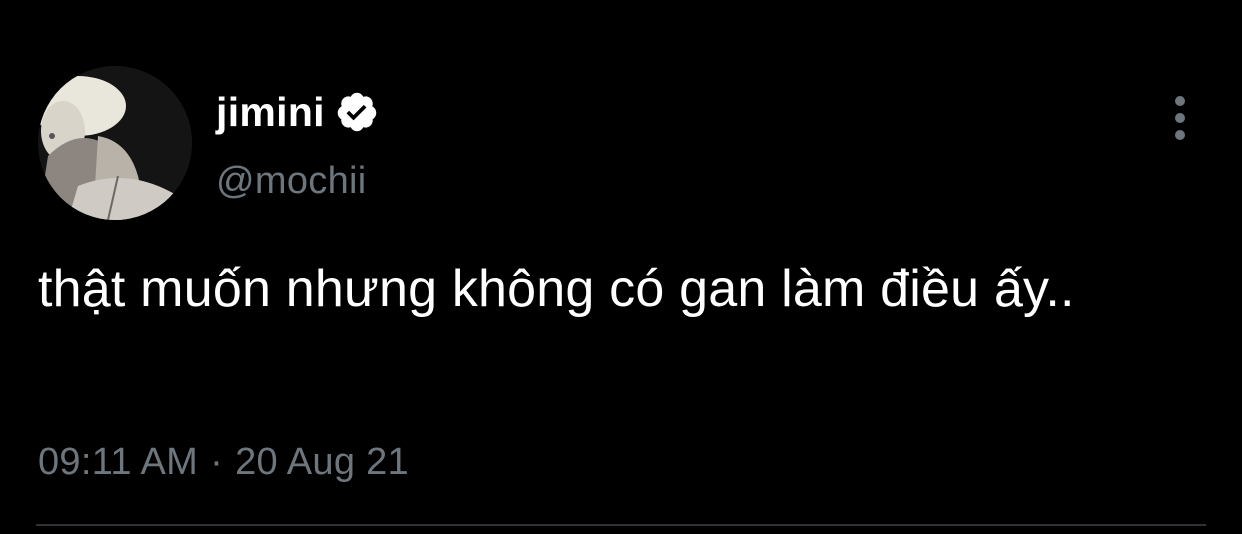 The image size is (1242, 534). What do you see at coordinates (621, 525) in the screenshot?
I see `divider` at bounding box center [621, 525].